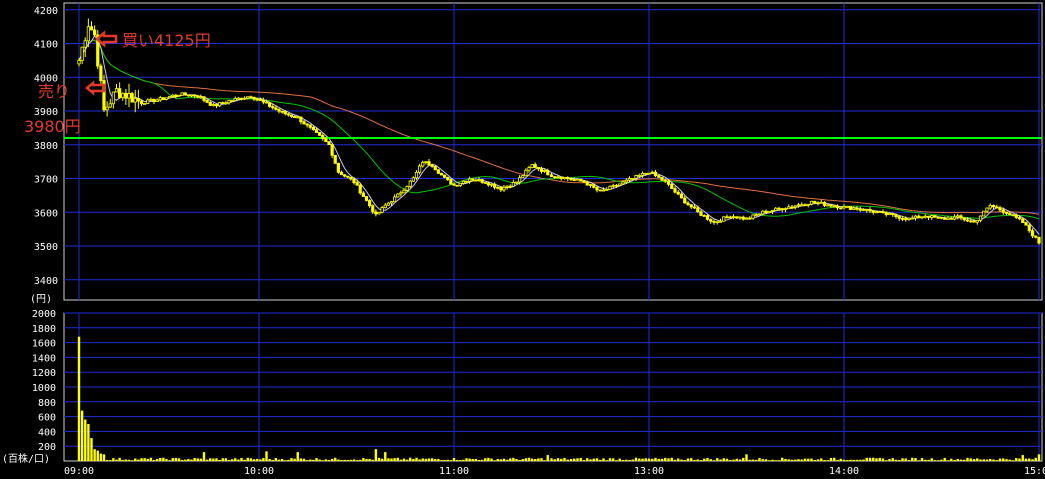  What do you see at coordinates (52, 126) in the screenshot?
I see `sell-annotation-price: 3980円` at bounding box center [52, 126].